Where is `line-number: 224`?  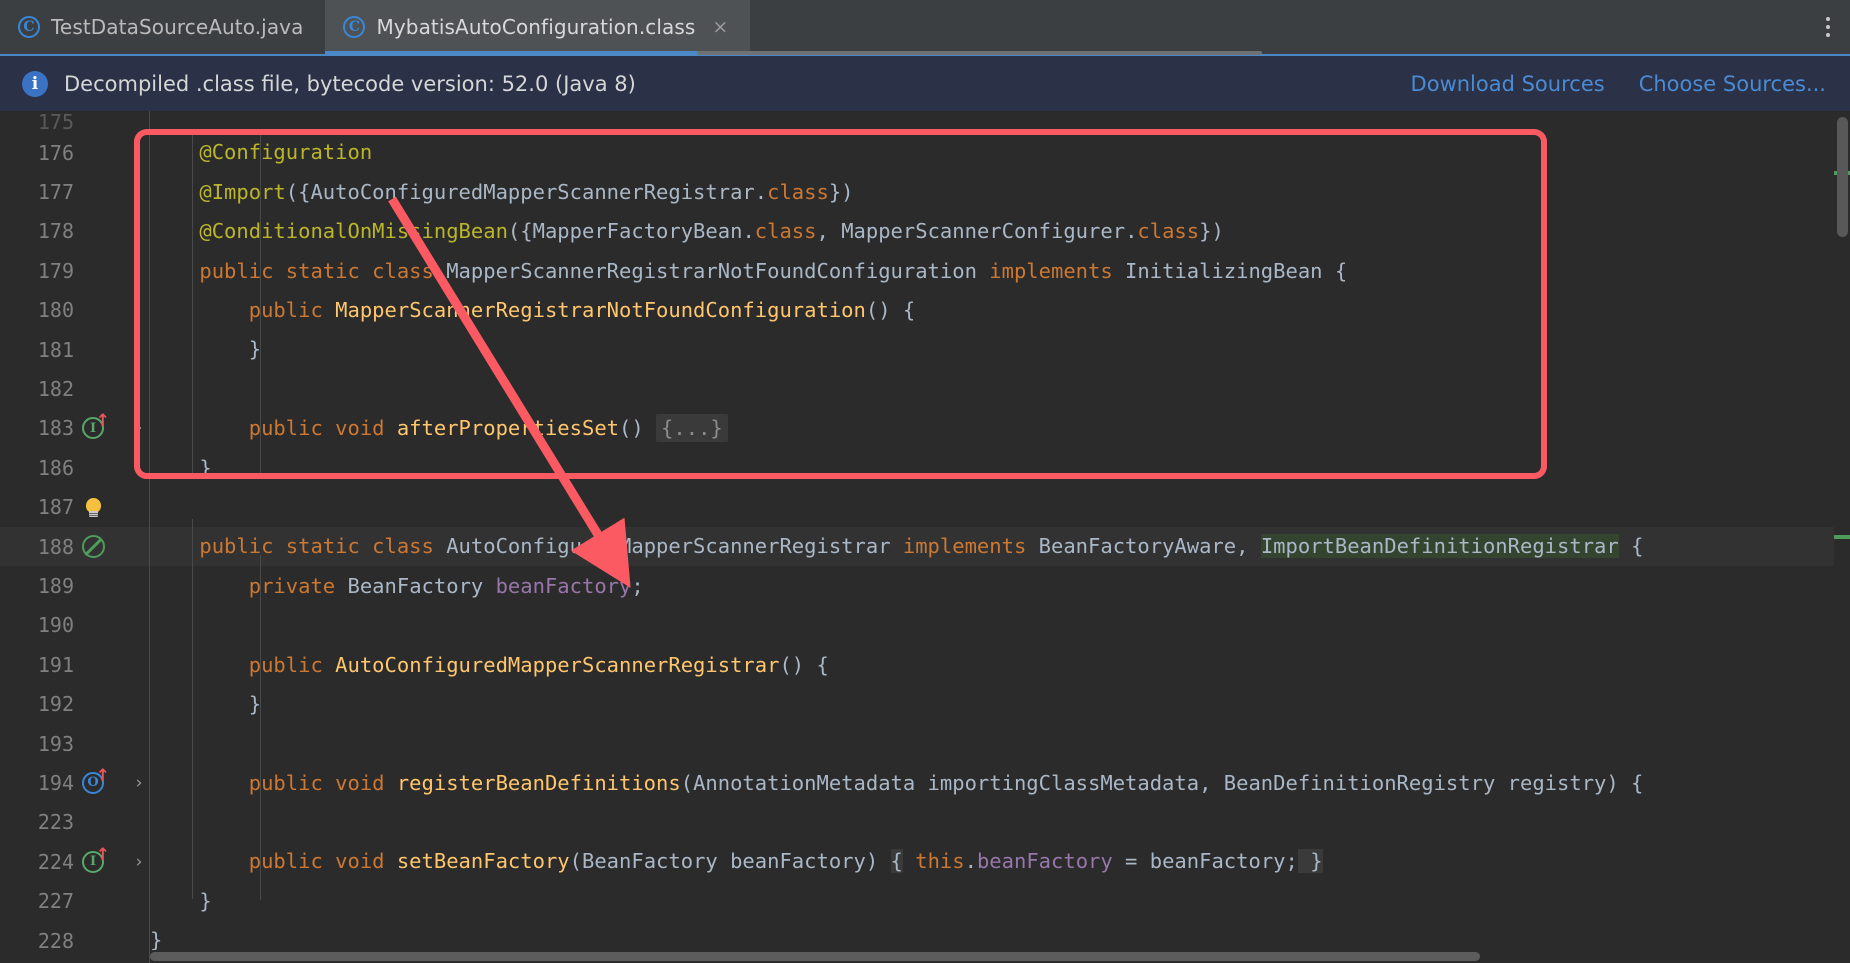 line-number: 224 is located at coordinates (55, 861).